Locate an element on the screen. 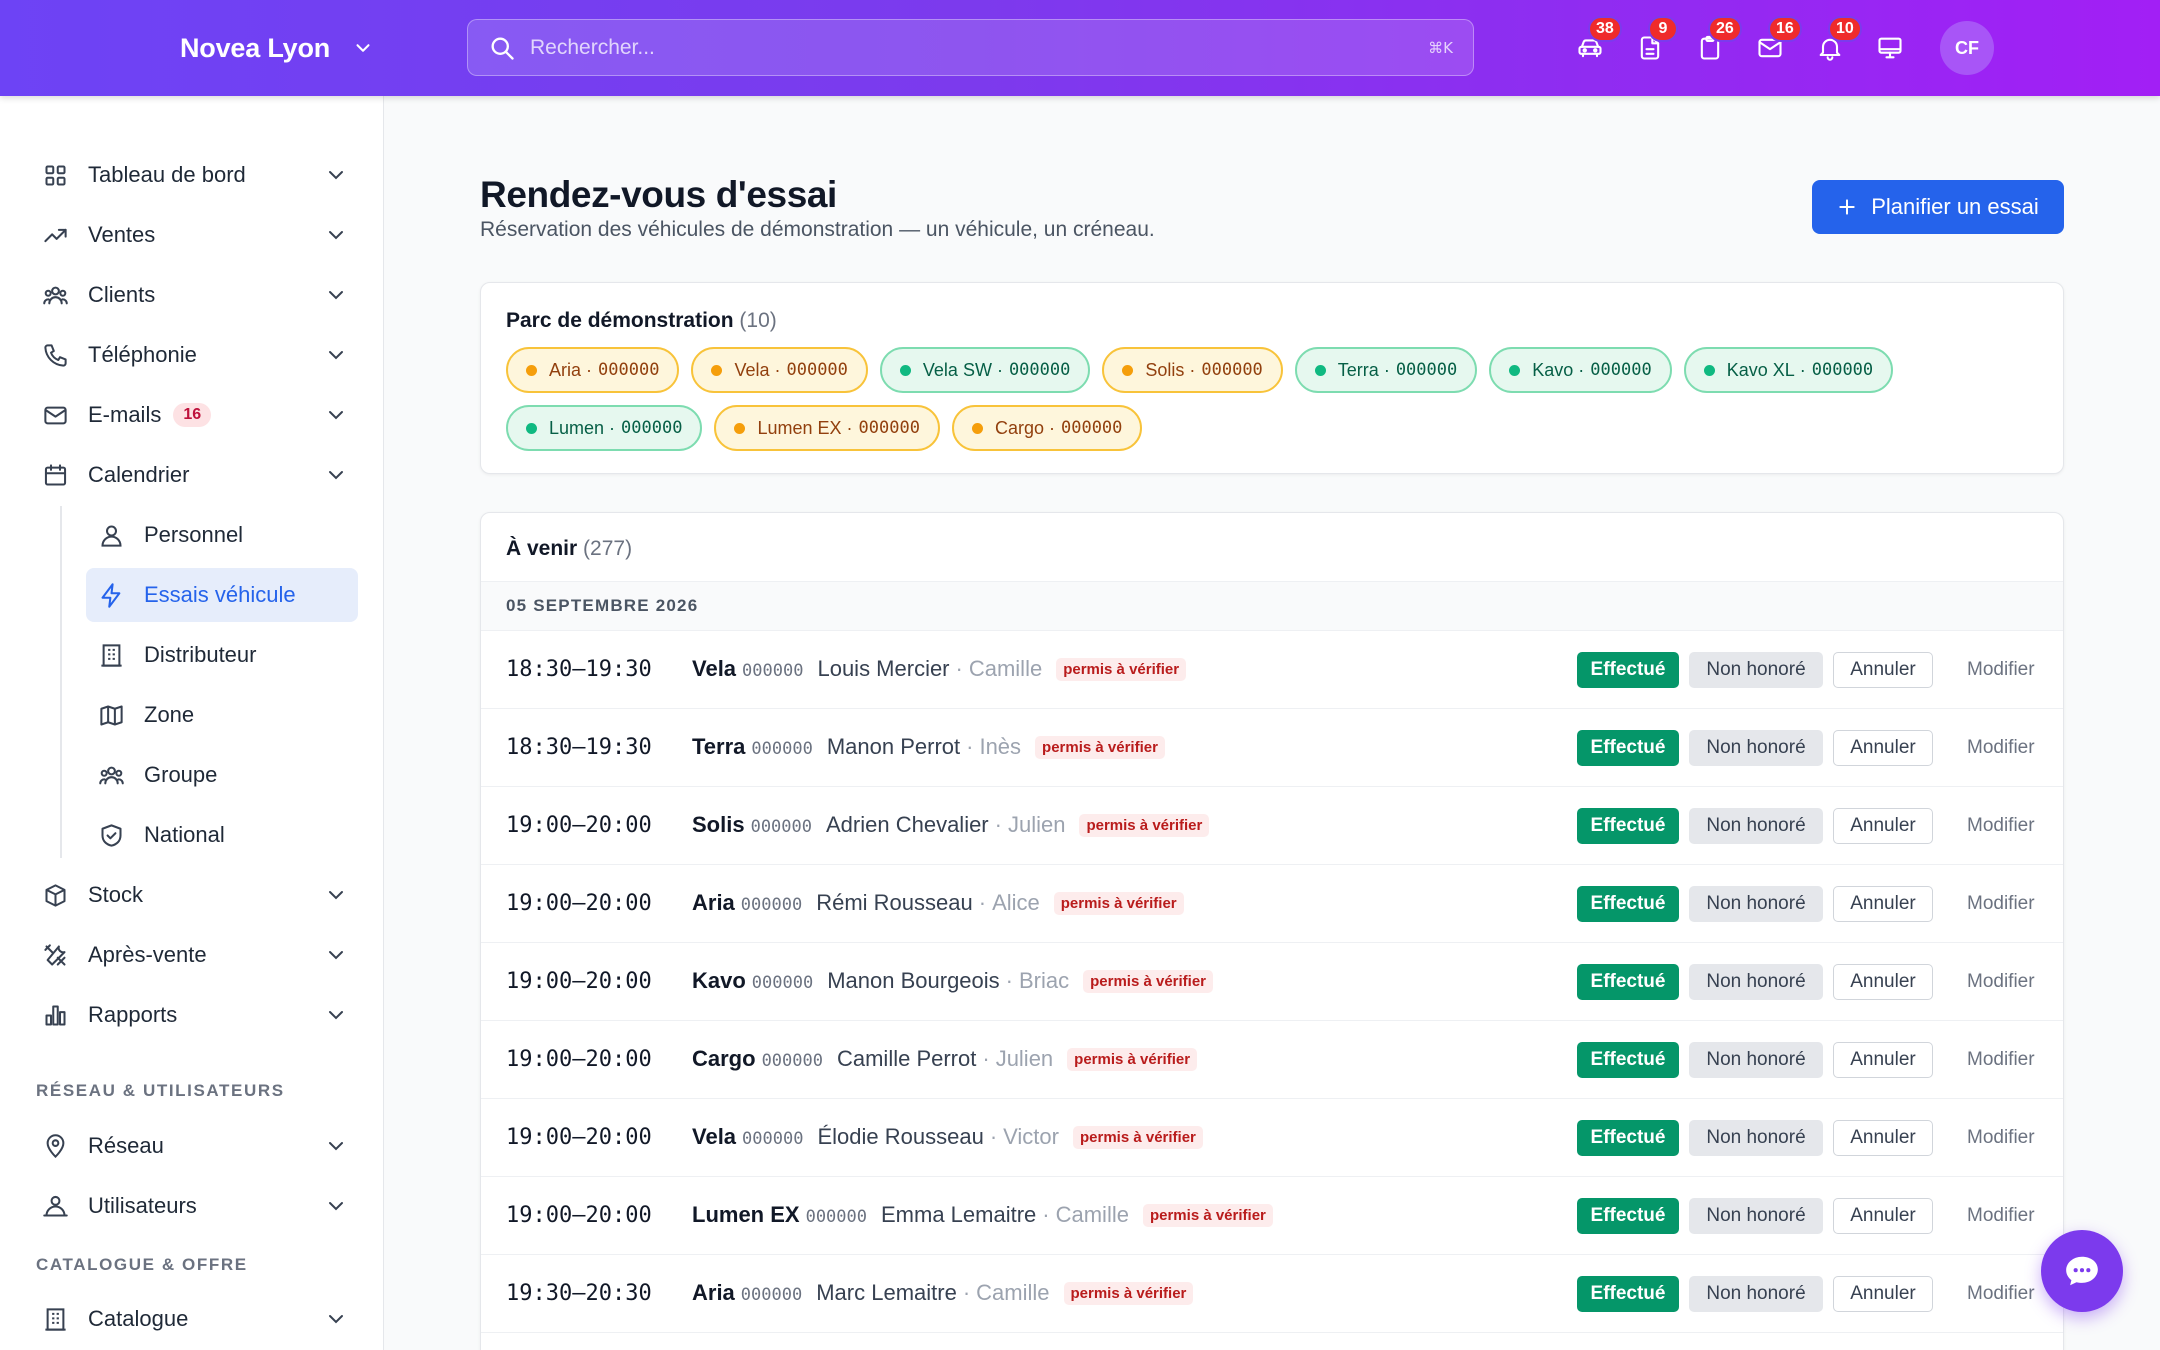 The width and height of the screenshot is (2160, 1350). appointment-customer: Emma Lemaitre is located at coordinates (958, 1215).